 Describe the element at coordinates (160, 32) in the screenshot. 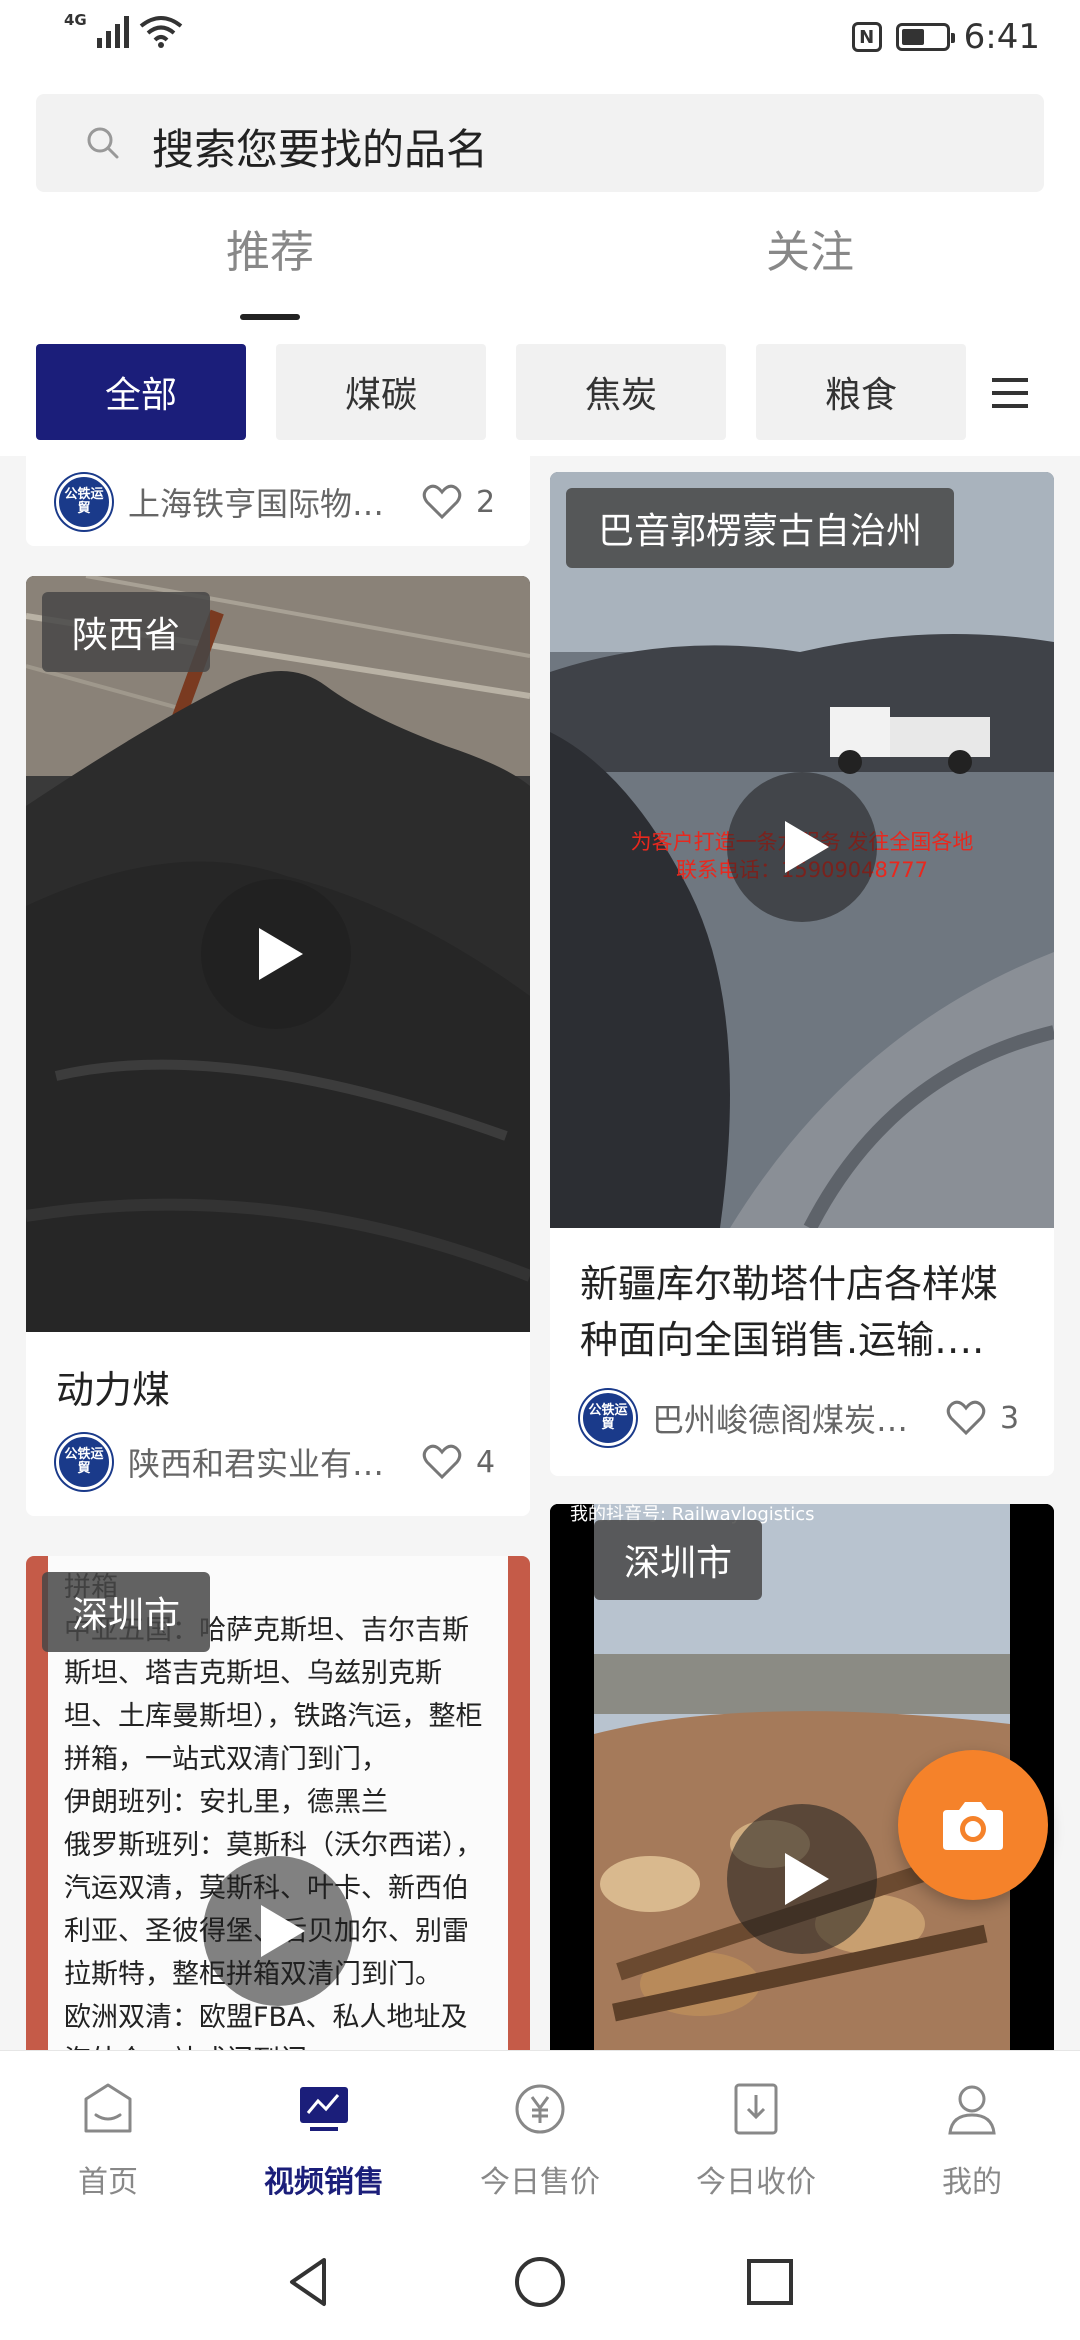

I see `wifi-icon` at that location.